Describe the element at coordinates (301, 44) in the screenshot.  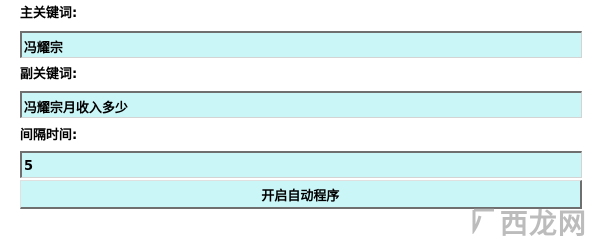
I see `primary-keyword-input` at that location.